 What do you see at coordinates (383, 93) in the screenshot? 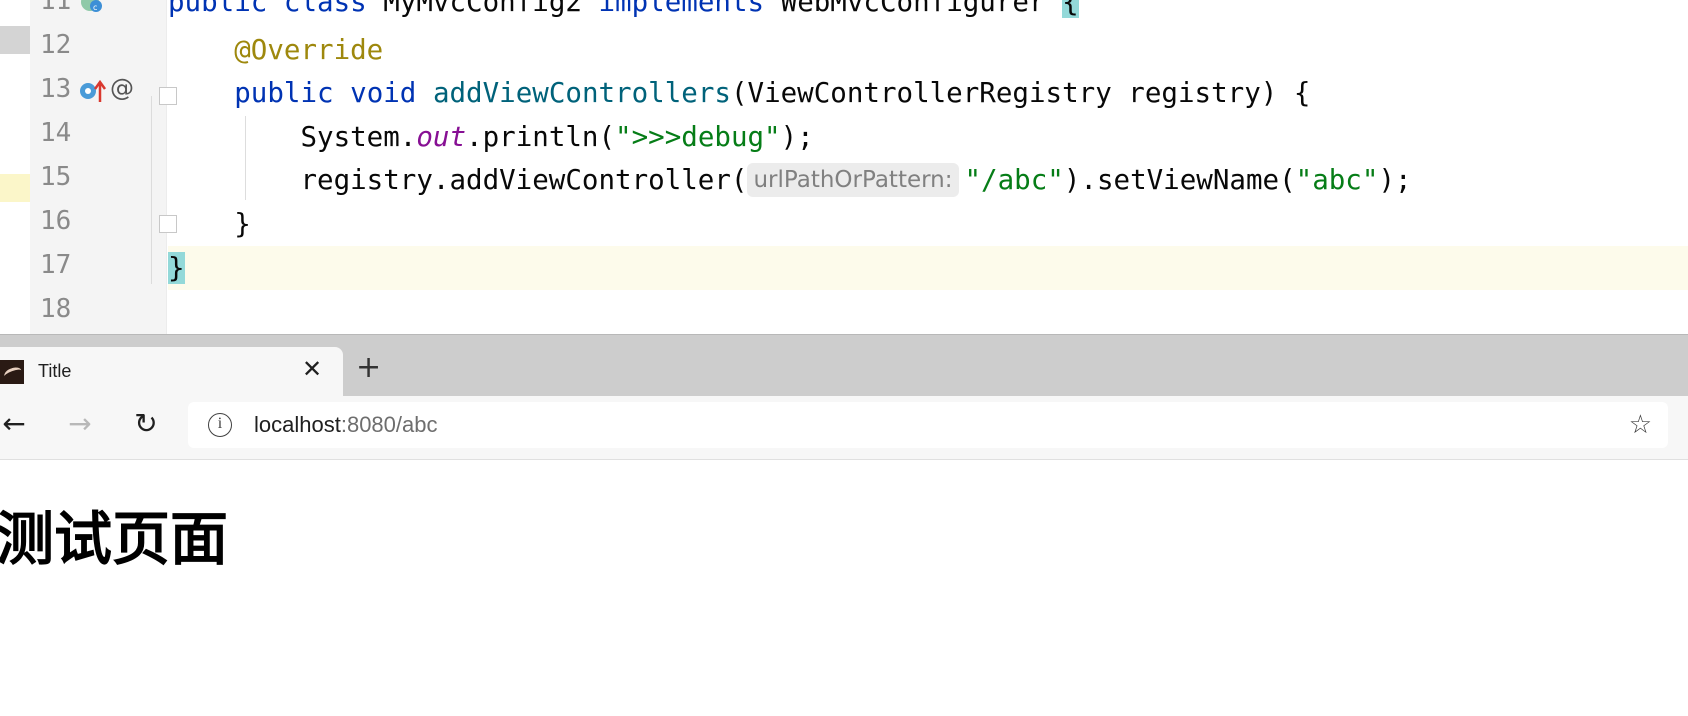
I see `code-token: void` at bounding box center [383, 93].